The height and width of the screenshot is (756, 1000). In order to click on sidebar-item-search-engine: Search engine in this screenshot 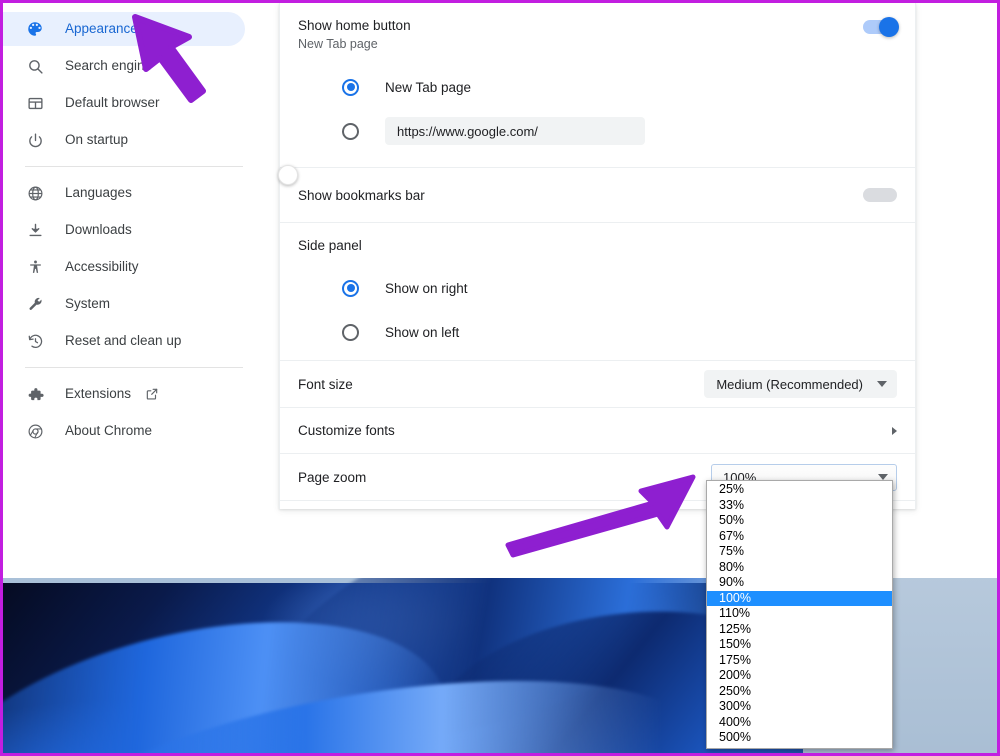, I will do `click(124, 66)`.